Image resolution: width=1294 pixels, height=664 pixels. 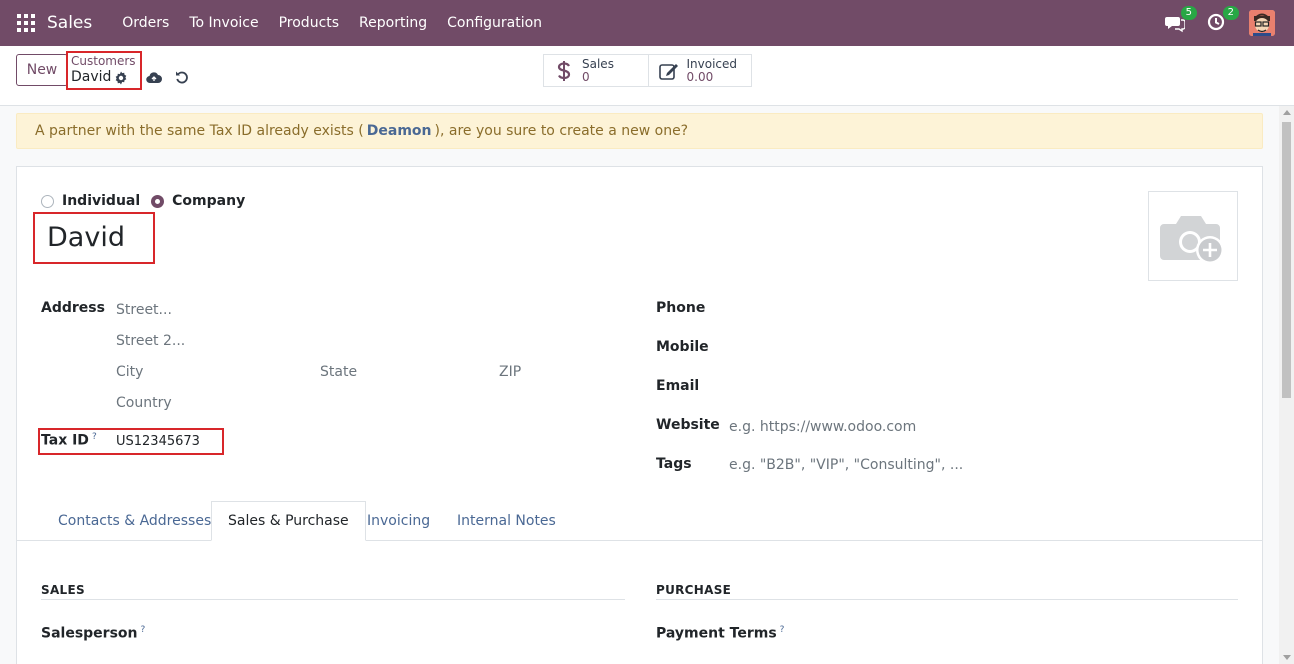 What do you see at coordinates (782, 630) in the screenshot?
I see `payment-terms-help-icon: ?` at bounding box center [782, 630].